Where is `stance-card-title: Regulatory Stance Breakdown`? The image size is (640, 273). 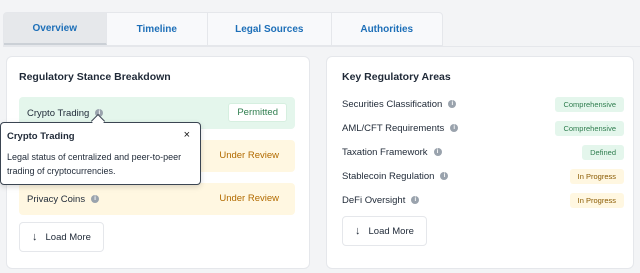
stance-card-title: Regulatory Stance Breakdown is located at coordinates (95, 77).